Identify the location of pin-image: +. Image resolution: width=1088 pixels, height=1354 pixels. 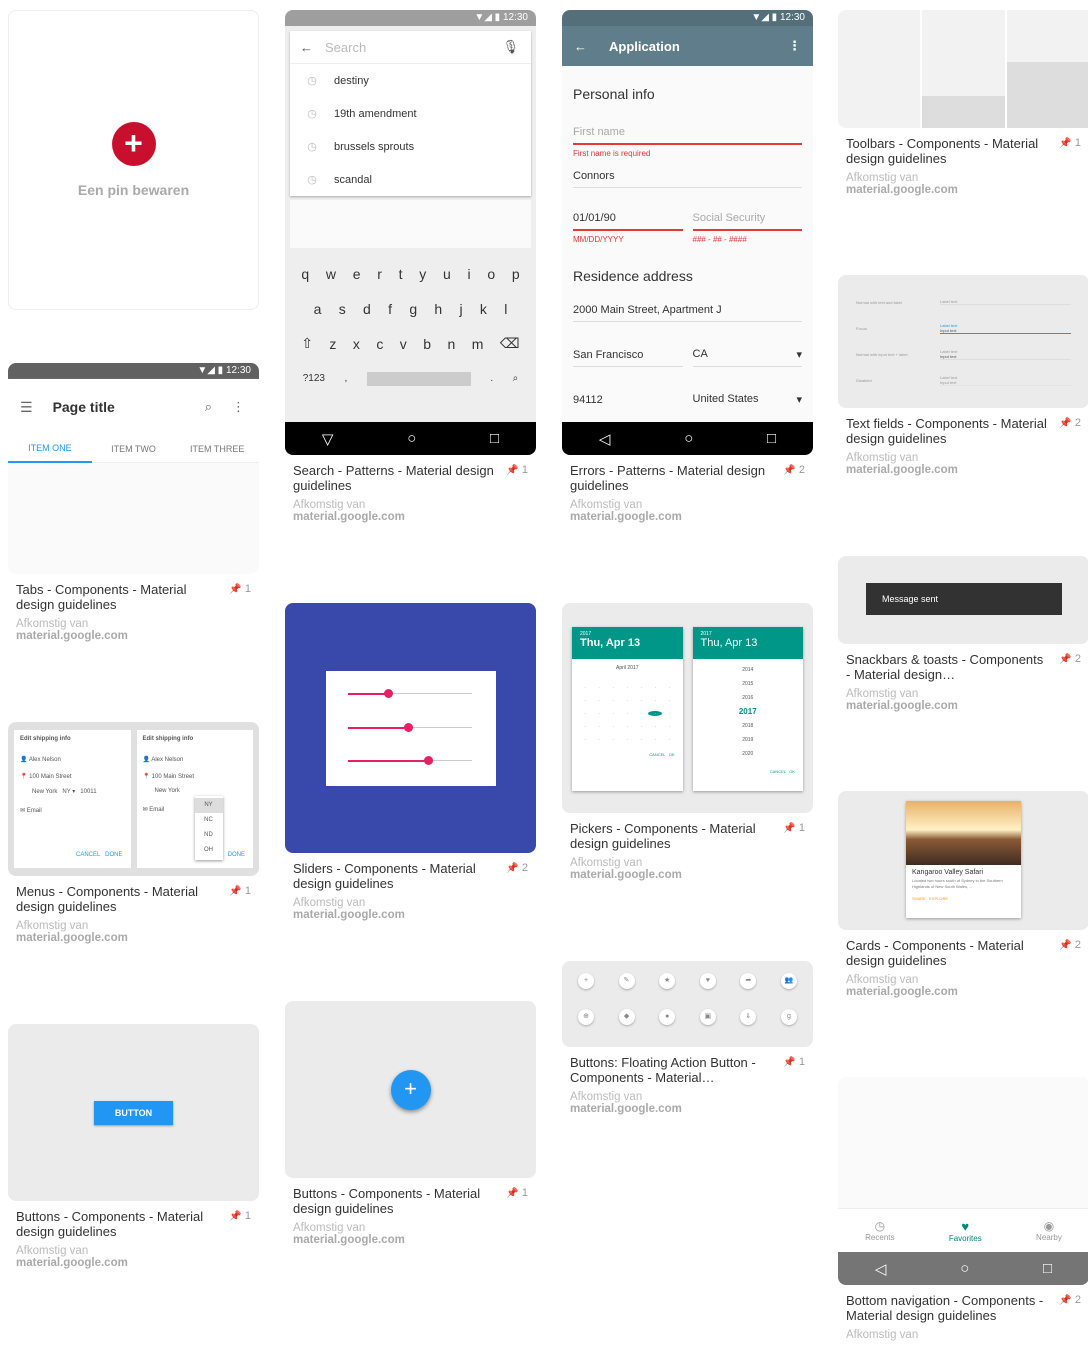
(410, 1089).